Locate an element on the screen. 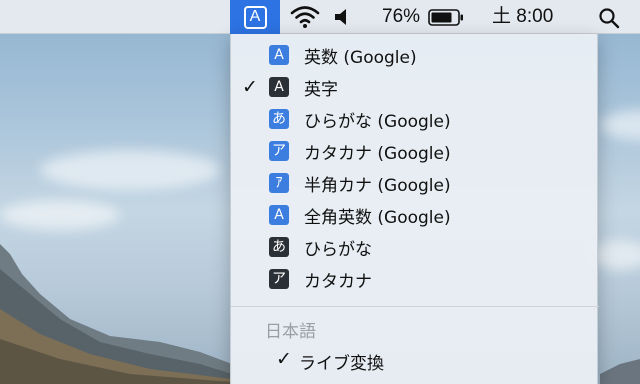 This screenshot has width=640, height=384. menu-item-eiji: ✓ A 英字 is located at coordinates (415, 87).